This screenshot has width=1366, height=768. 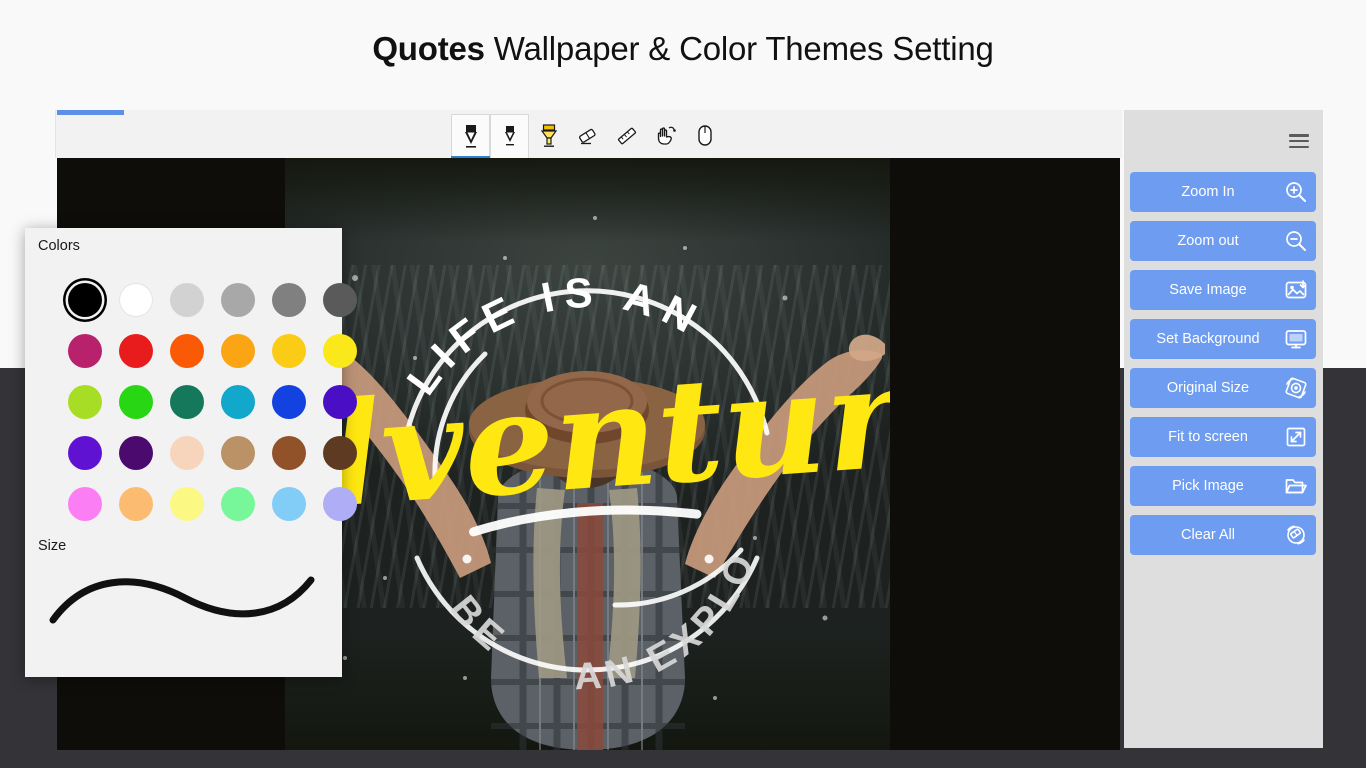 I want to click on zoom-in-button: Zoom In, so click(x=1223, y=192).